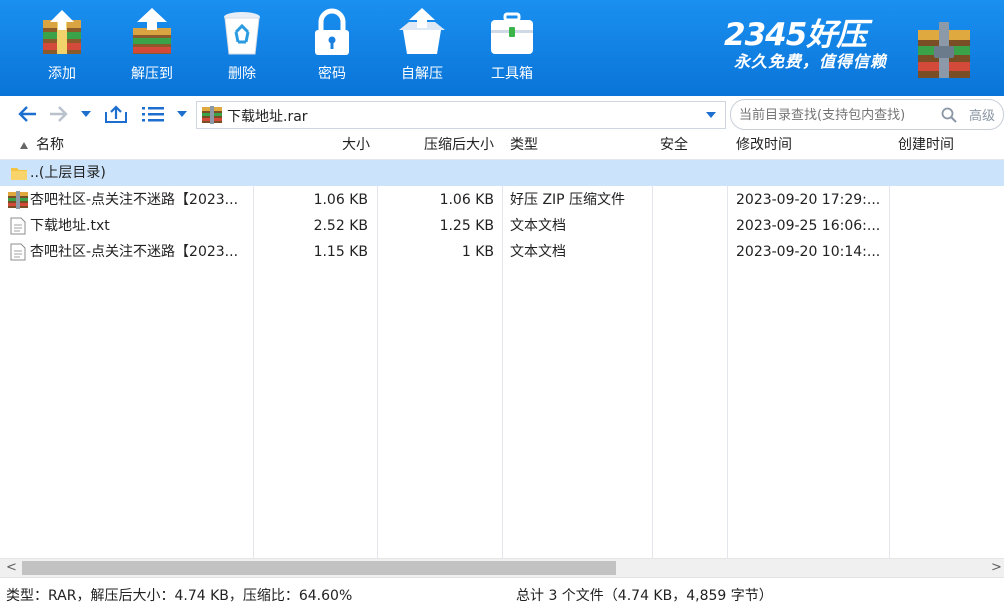 The image size is (1004, 611). I want to click on scroll-left-arrow: <, so click(11, 567).